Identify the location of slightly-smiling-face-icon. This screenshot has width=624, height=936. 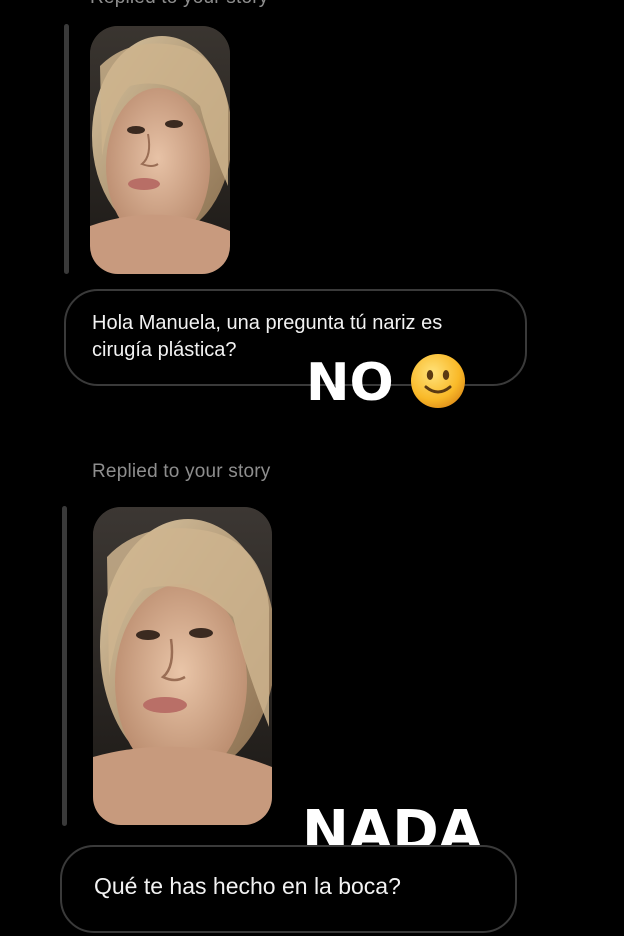
(438, 381).